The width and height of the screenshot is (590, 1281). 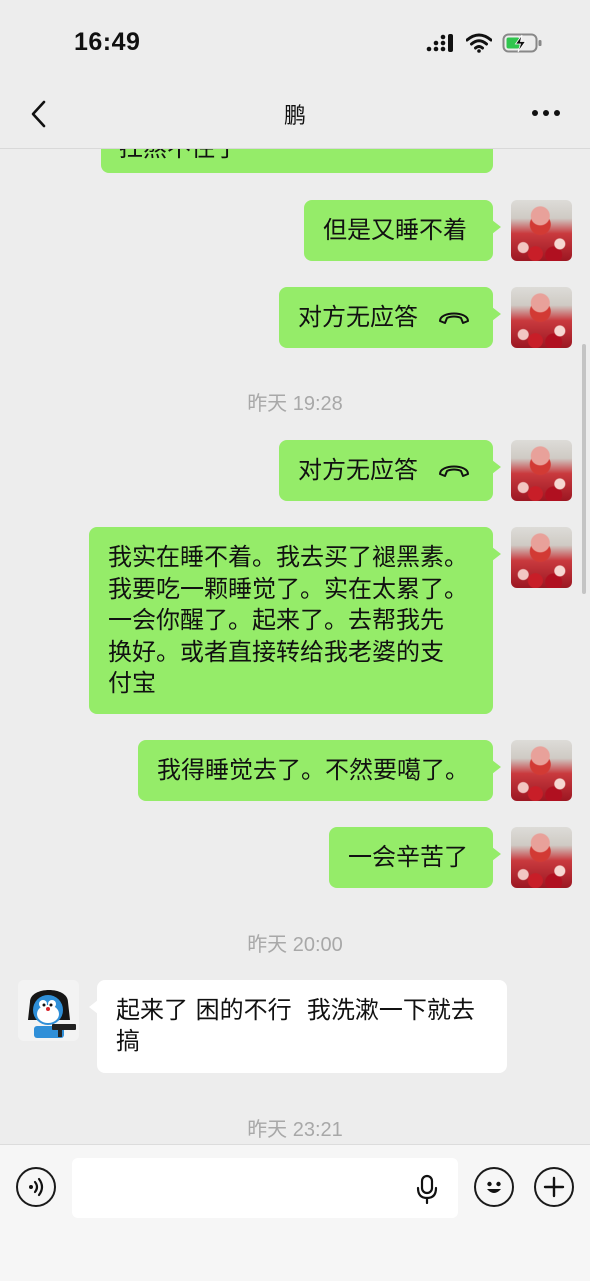 I want to click on message-text: 我得睡觉去了。不然要噶了。, so click(x=313, y=770).